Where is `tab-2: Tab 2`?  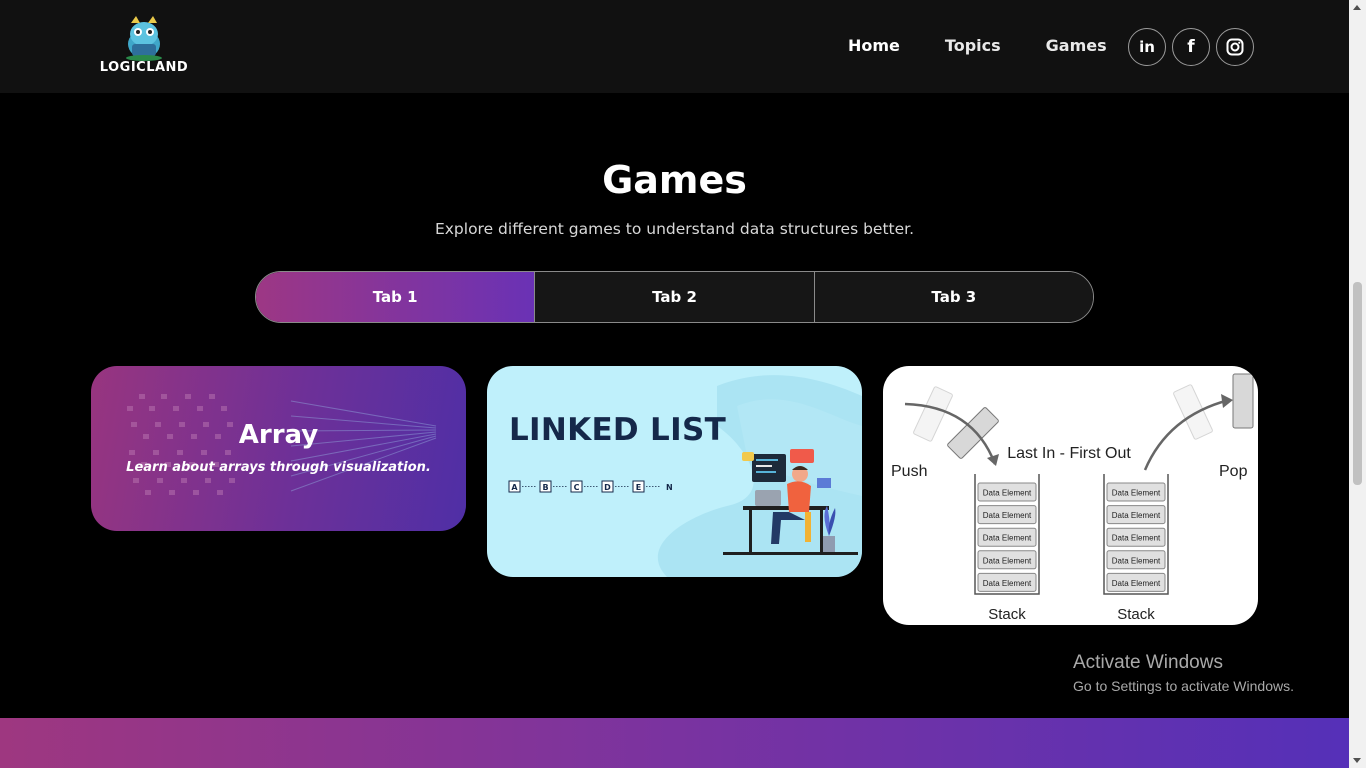
tab-2: Tab 2 is located at coordinates (674, 297).